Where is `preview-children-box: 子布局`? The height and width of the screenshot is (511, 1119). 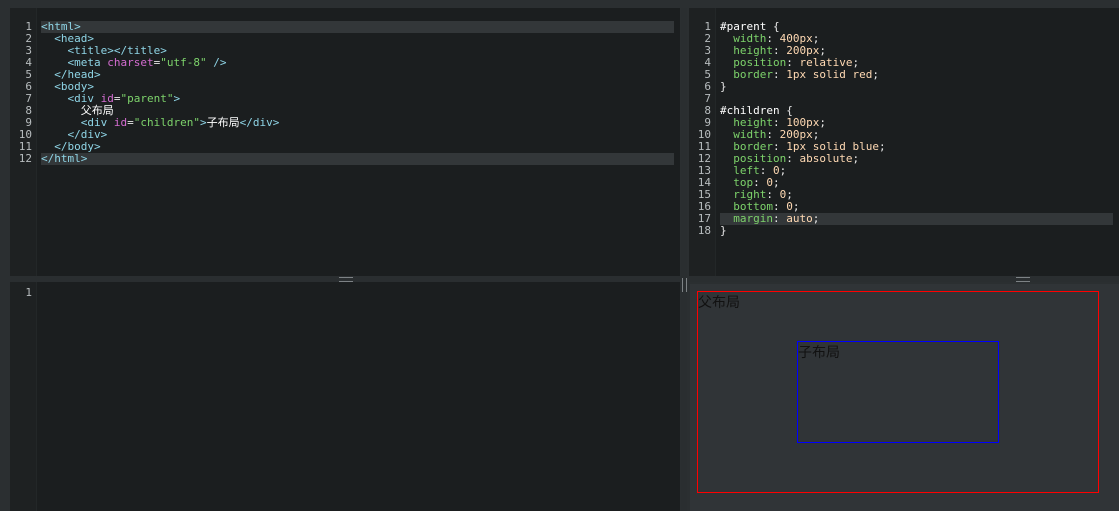
preview-children-box: 子布局 is located at coordinates (898, 392).